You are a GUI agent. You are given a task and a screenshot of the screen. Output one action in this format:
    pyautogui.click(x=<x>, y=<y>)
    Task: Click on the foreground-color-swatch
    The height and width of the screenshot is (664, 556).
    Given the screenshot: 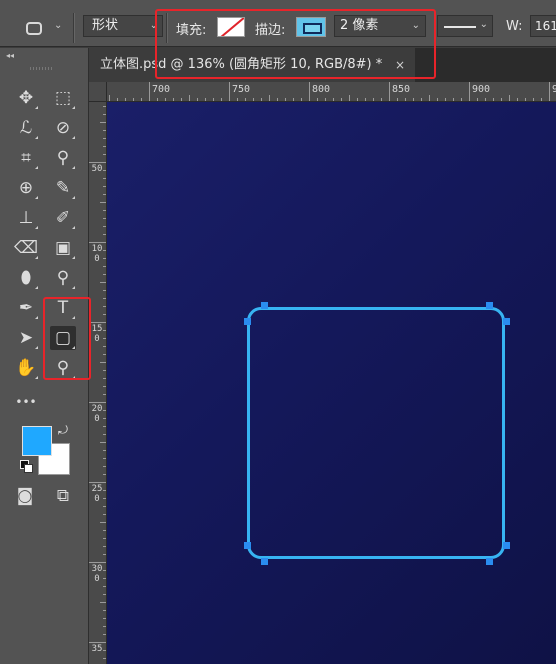 What is the action you would take?
    pyautogui.click(x=37, y=441)
    